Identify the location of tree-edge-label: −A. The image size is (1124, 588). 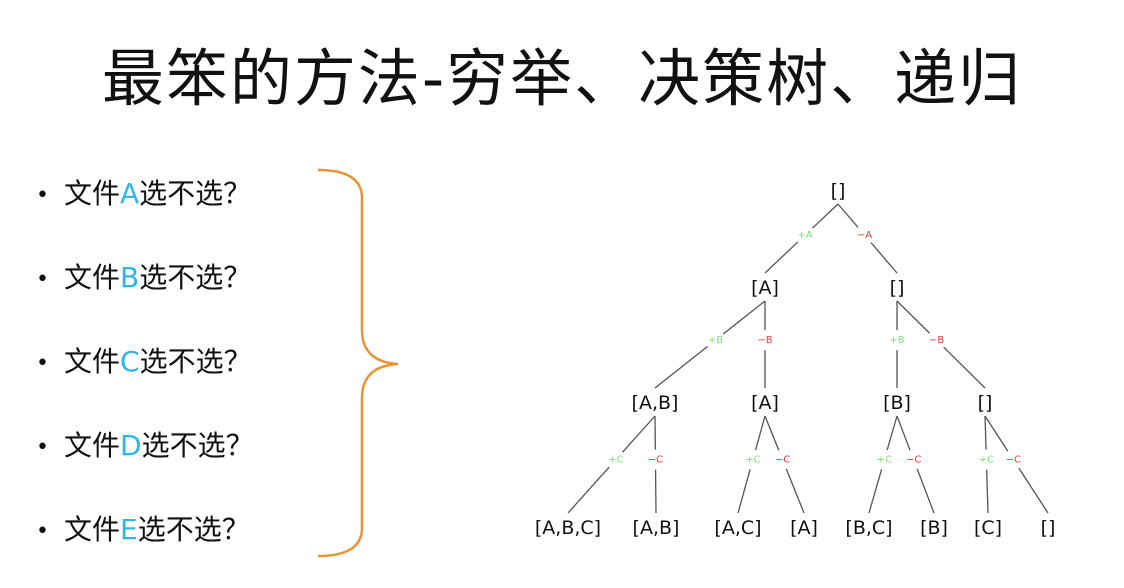
(864, 235).